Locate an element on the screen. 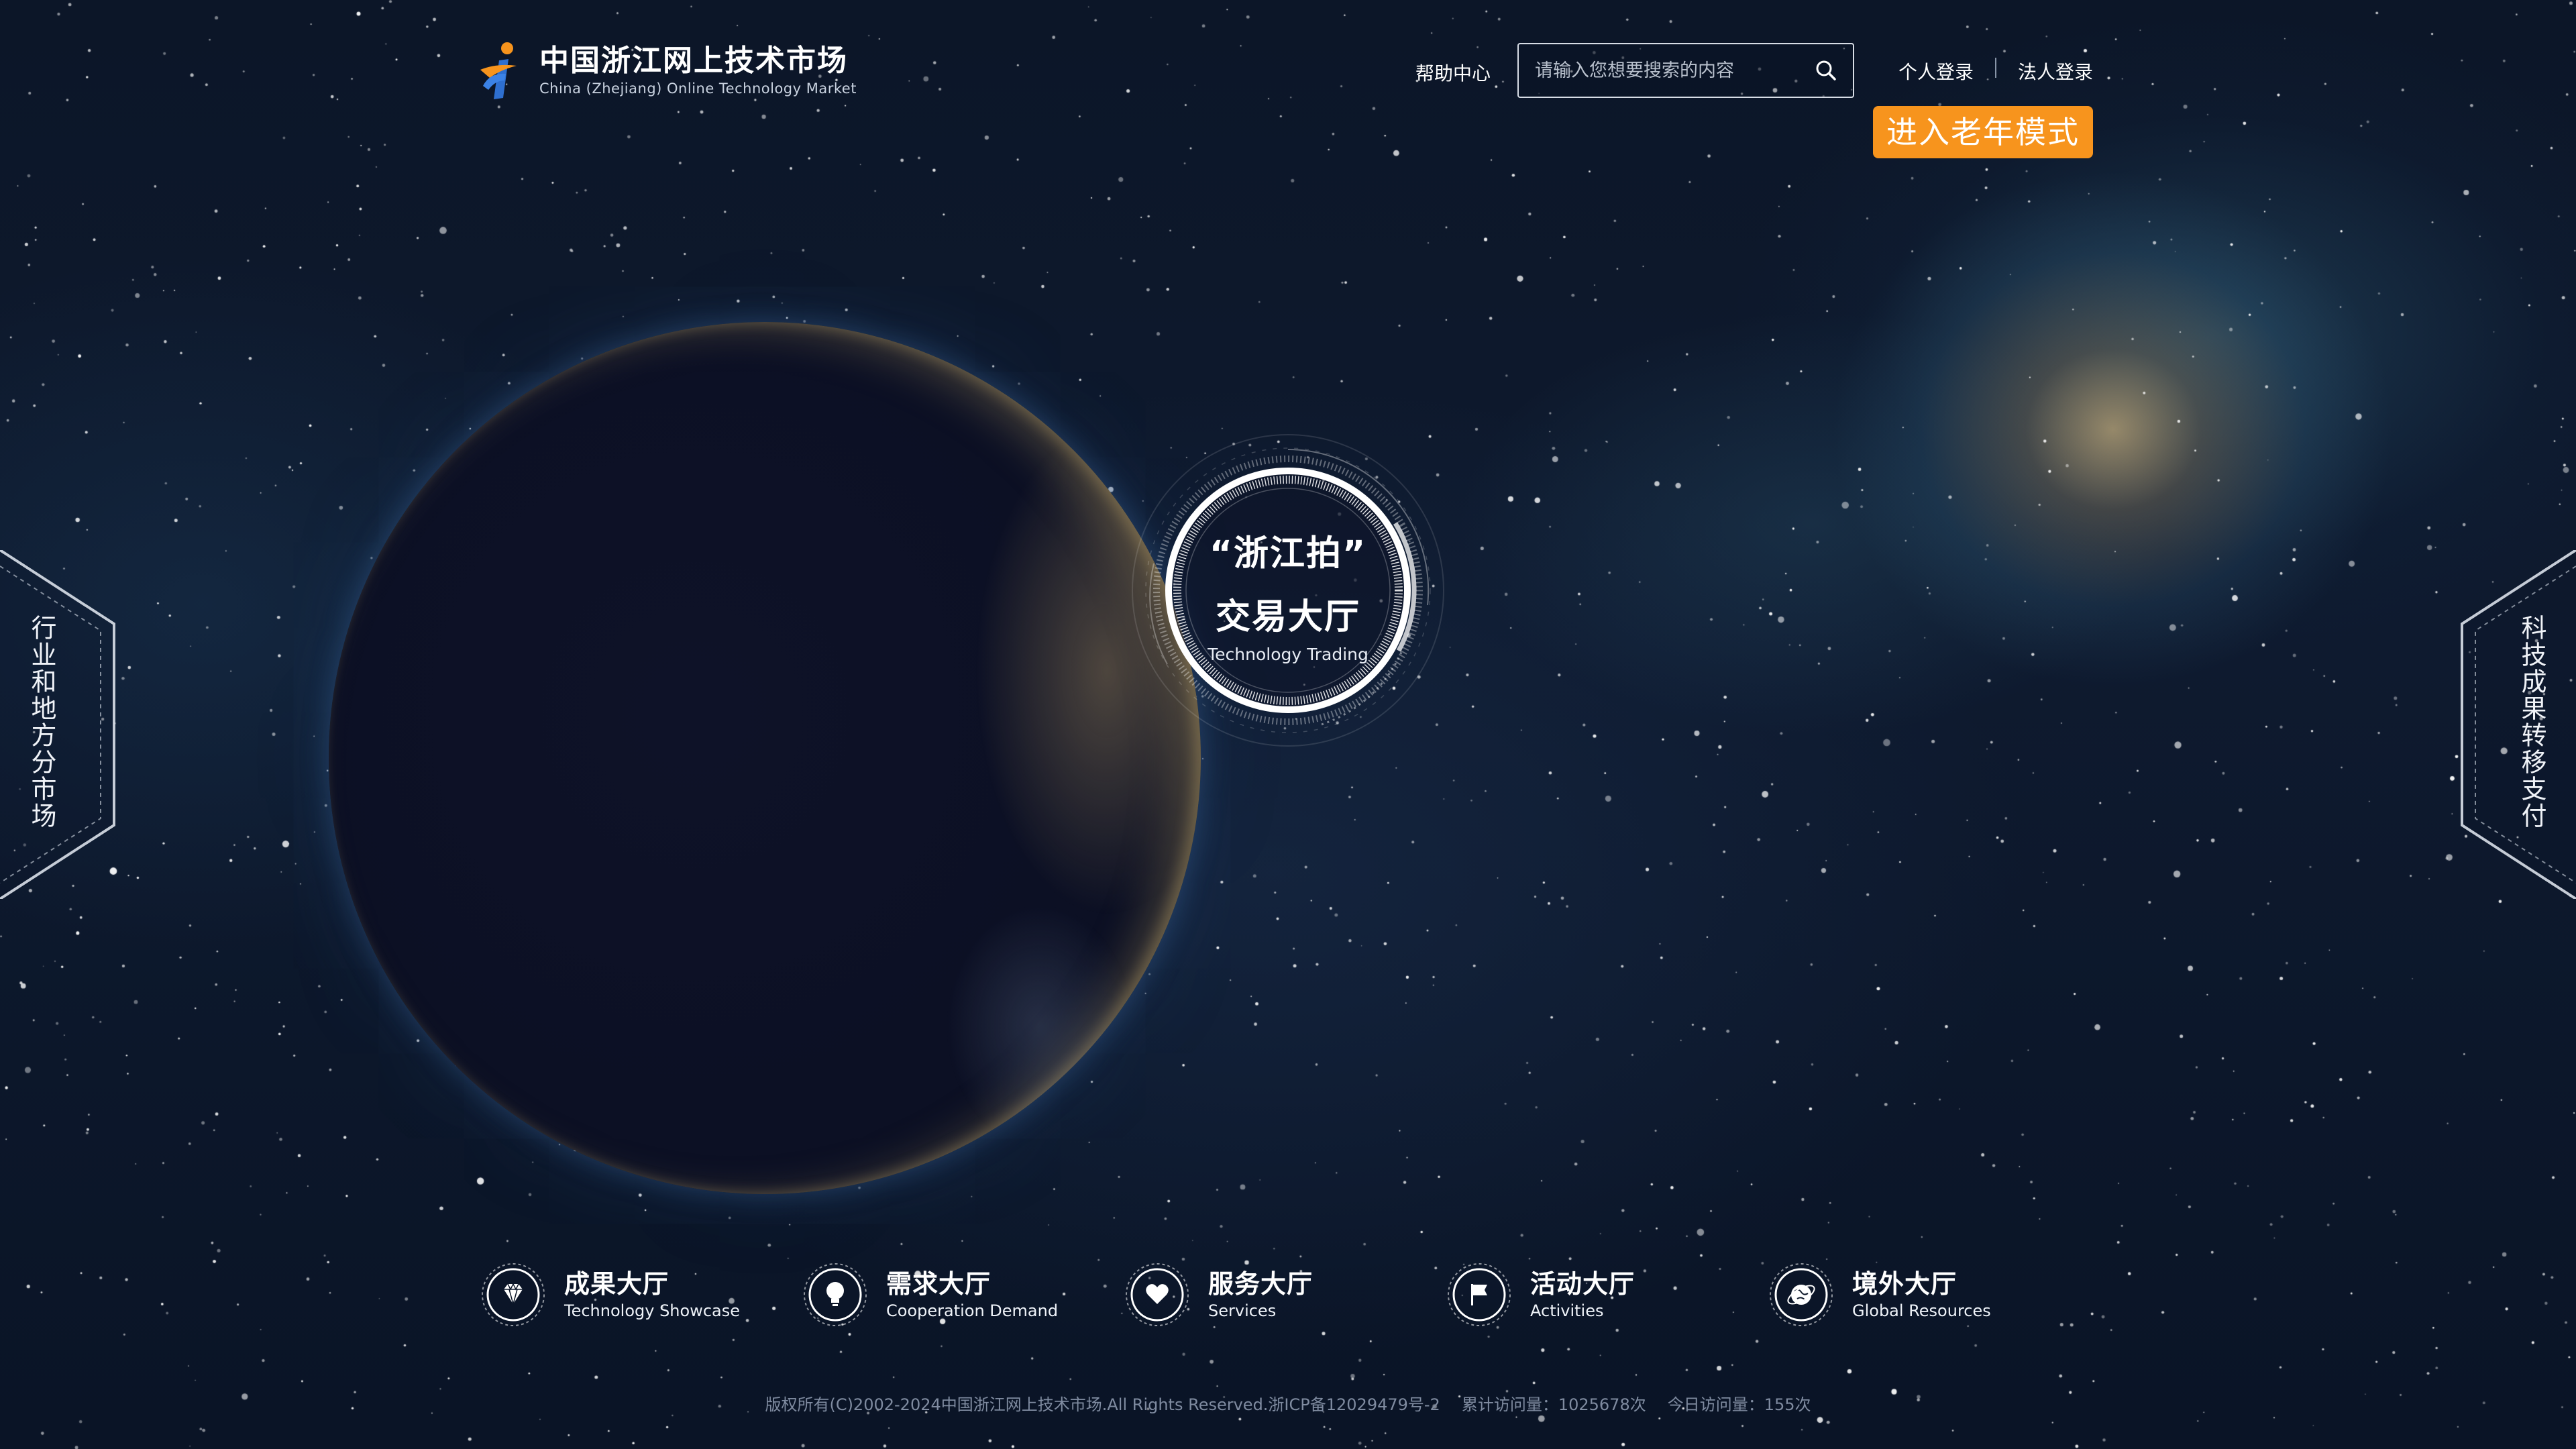 This screenshot has height=1449, width=2576. legal-login-link: 法人登录 is located at coordinates (2055, 71).